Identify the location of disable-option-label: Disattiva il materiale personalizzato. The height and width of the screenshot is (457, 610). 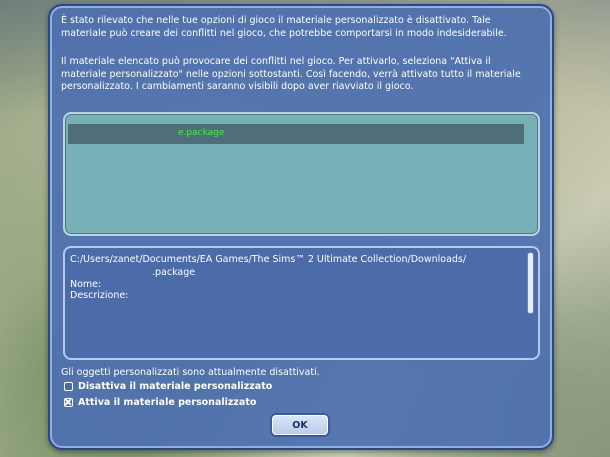
(175, 386).